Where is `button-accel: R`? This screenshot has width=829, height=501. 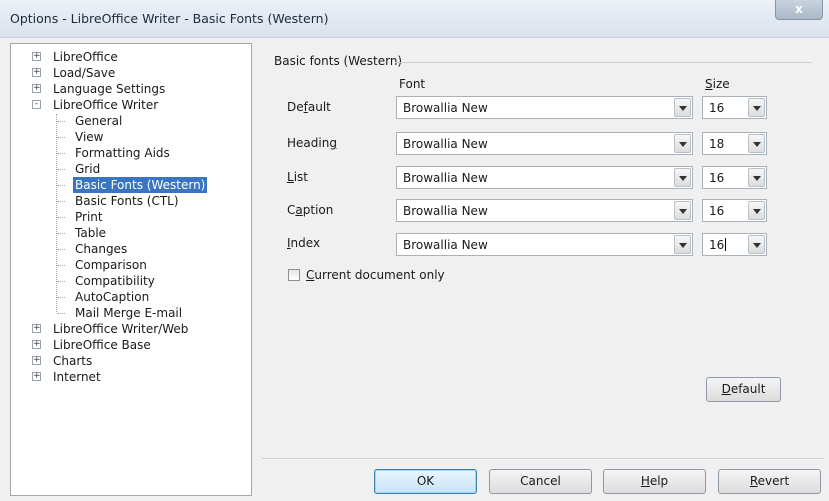 button-accel: R is located at coordinates (753, 481).